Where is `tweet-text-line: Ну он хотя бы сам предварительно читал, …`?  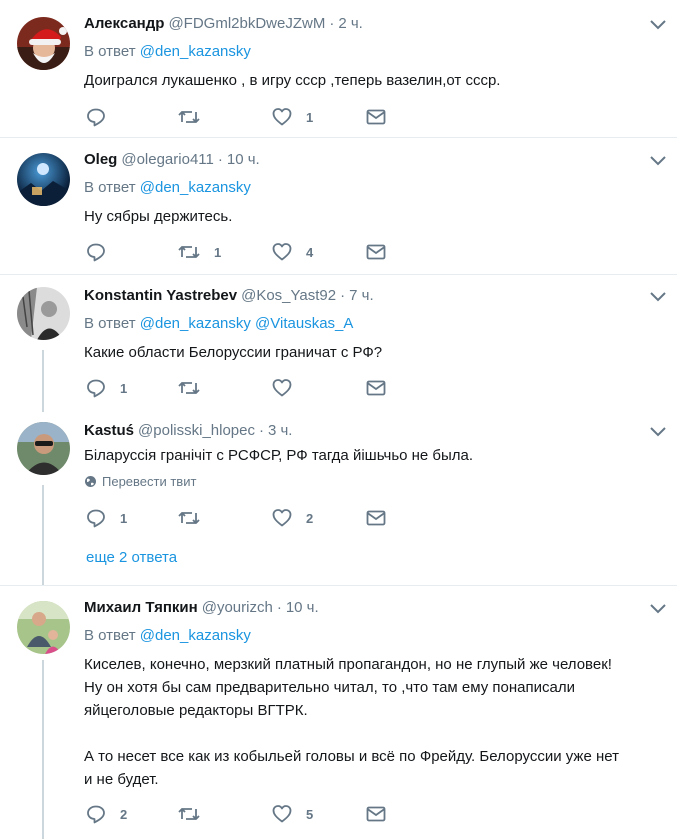
tweet-text-line: Ну он хотя бы сам предварительно читал, … is located at coordinates (329, 687).